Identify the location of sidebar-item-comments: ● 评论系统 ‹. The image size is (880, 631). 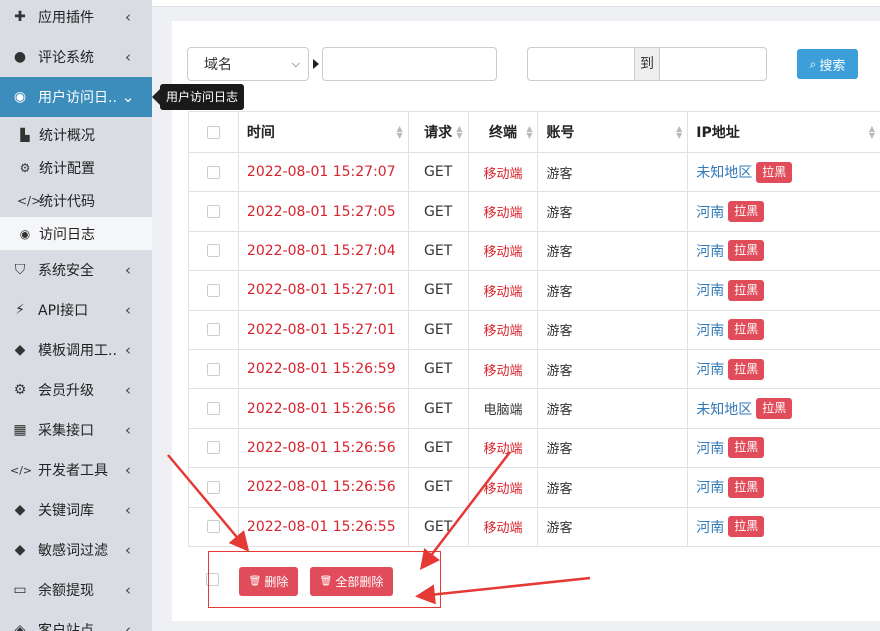
(76, 57).